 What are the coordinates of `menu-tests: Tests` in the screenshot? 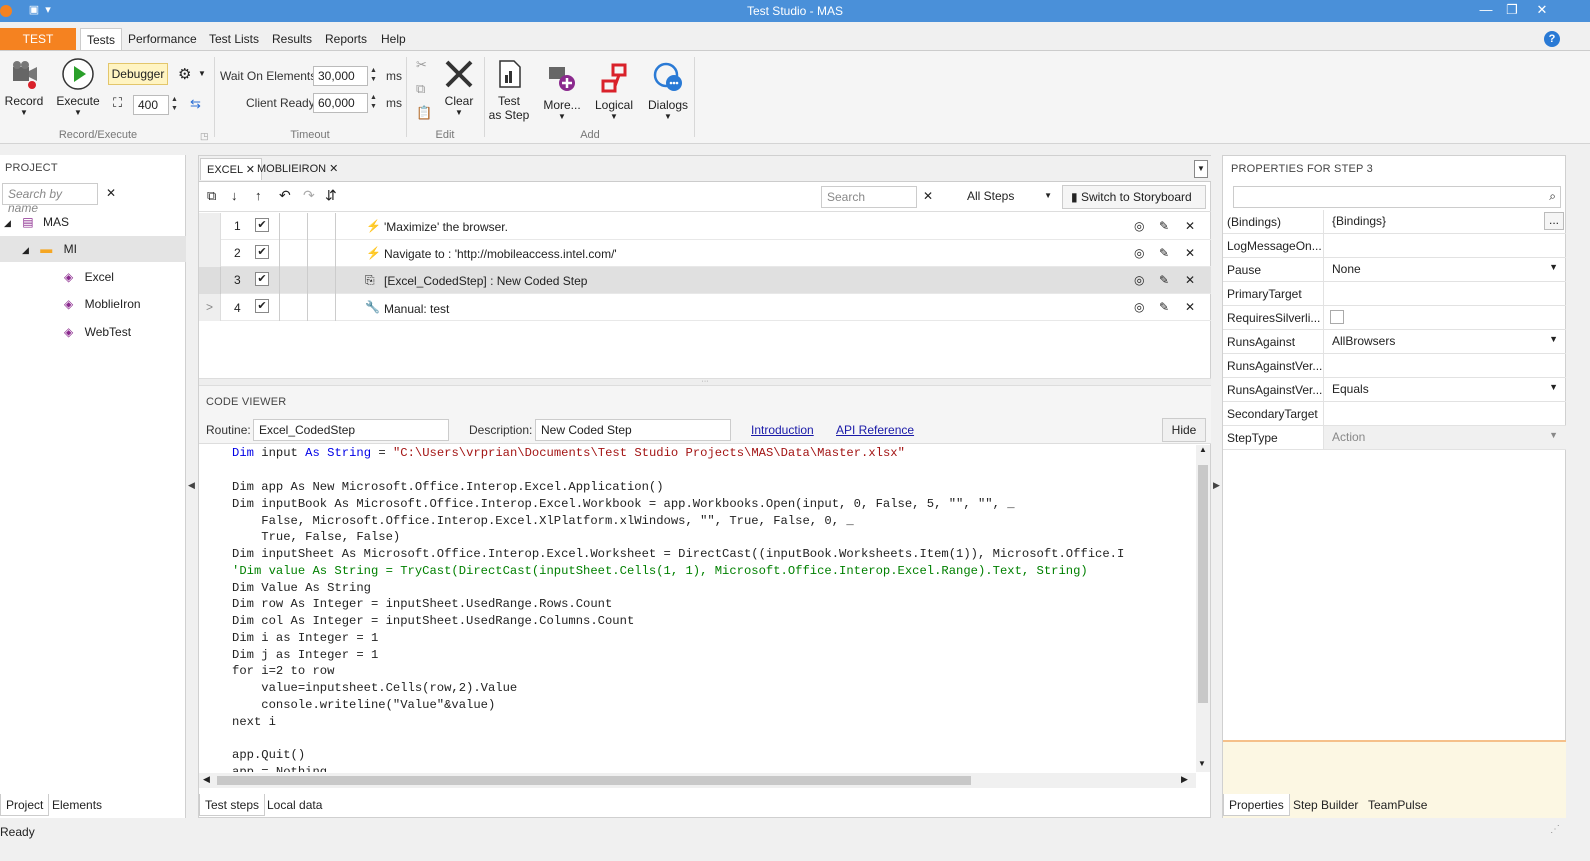 It's located at (101, 39).